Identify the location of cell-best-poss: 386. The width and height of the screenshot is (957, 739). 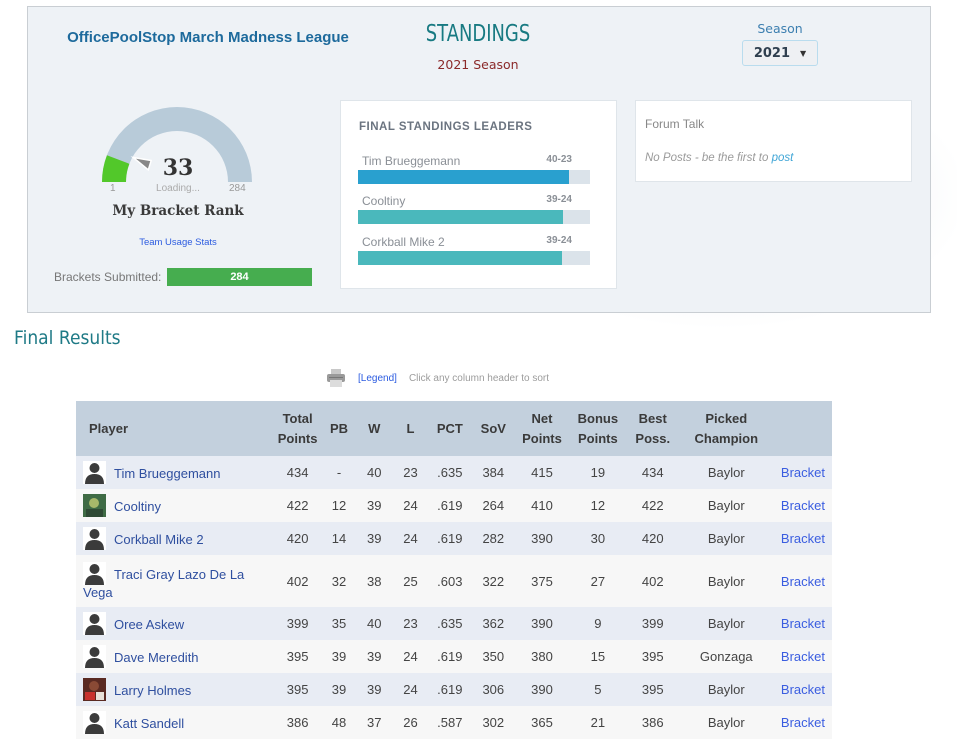
(652, 722).